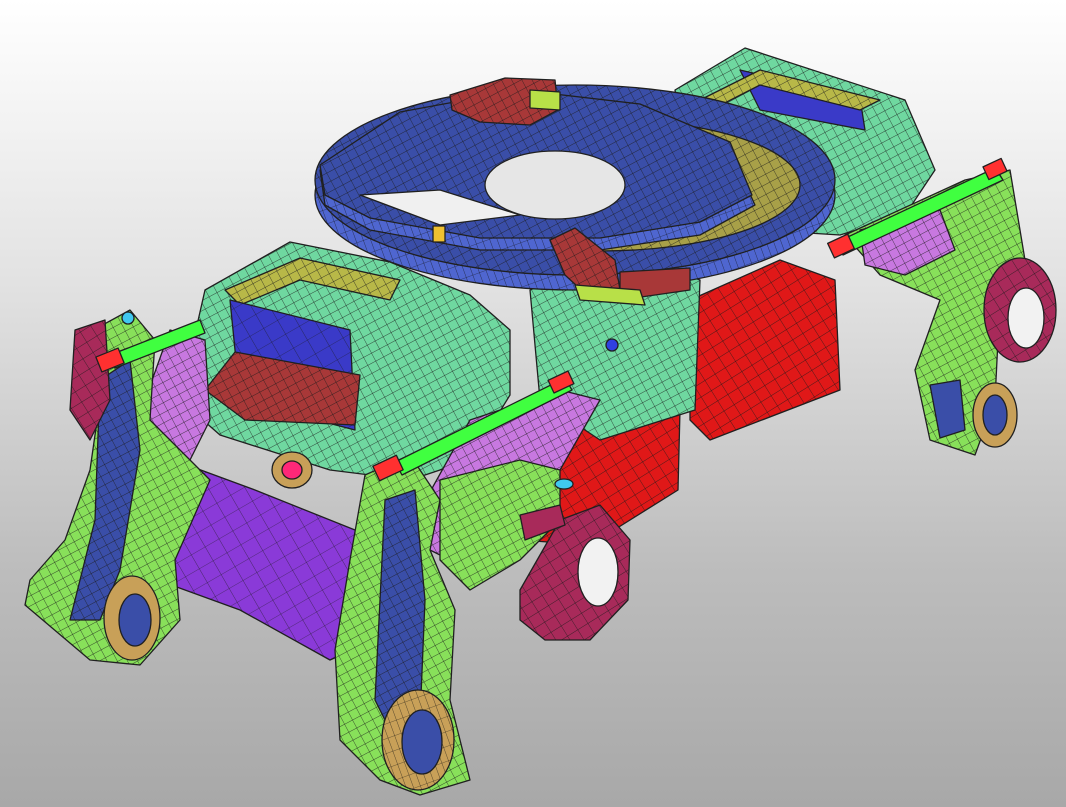 This screenshot has height=807, width=1066. Describe the element at coordinates (439, 234) in the screenshot. I see `yellow-marker` at that location.